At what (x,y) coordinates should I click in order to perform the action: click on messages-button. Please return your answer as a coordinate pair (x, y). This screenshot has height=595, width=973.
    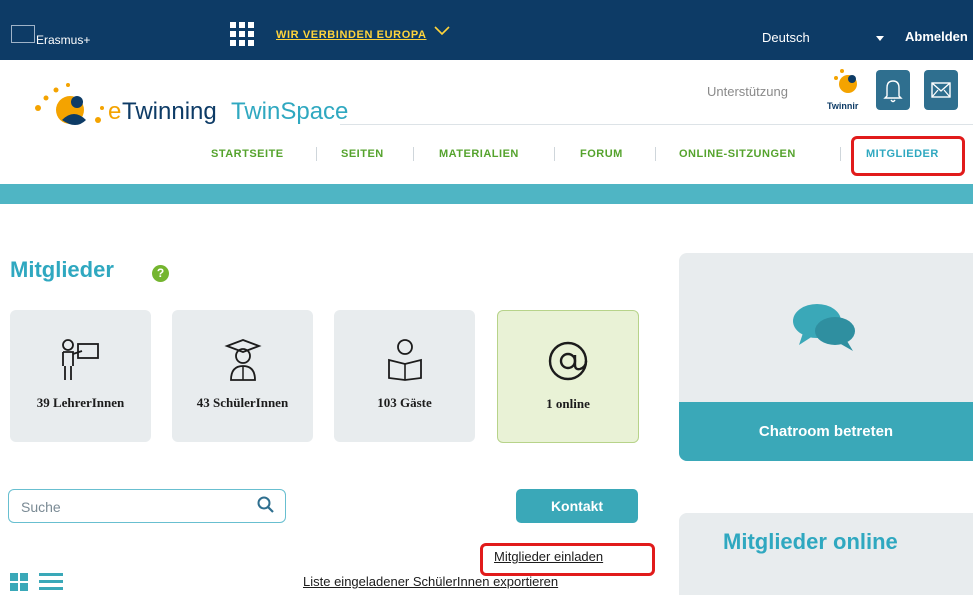
    Looking at the image, I should click on (941, 90).